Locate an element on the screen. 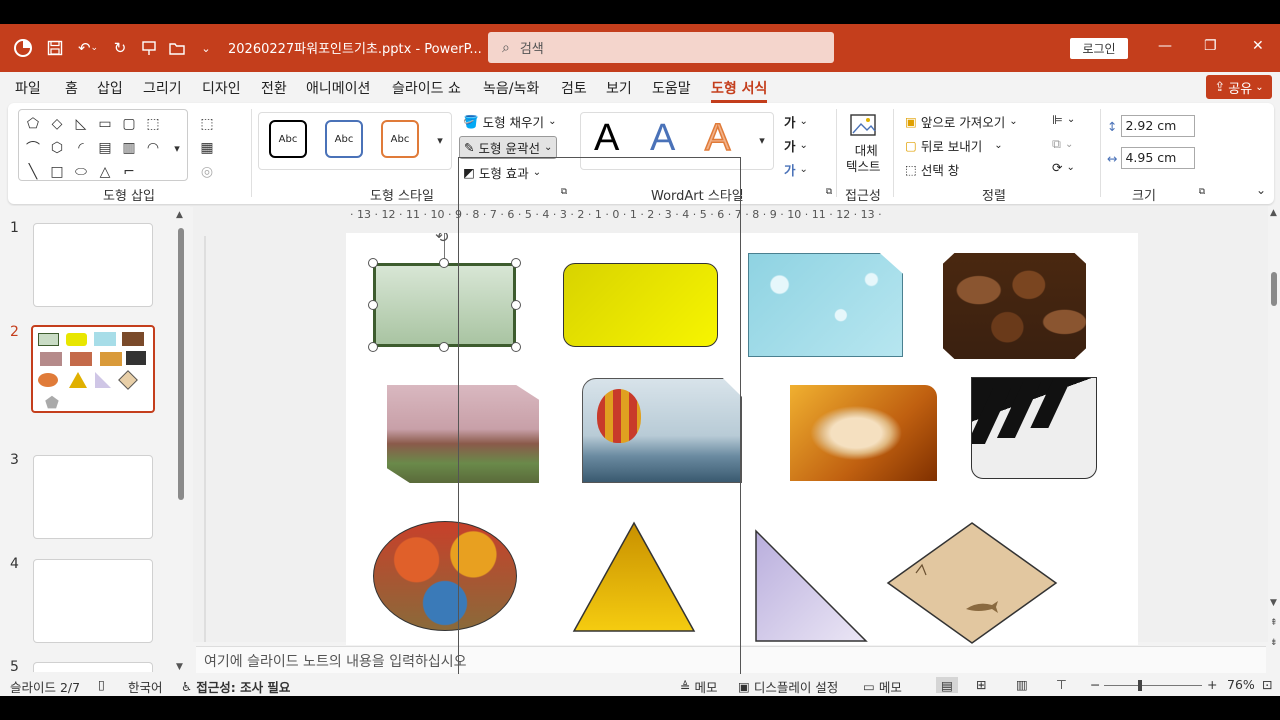  share-button: ⇪ 공유 ⌄ is located at coordinates (1239, 87).